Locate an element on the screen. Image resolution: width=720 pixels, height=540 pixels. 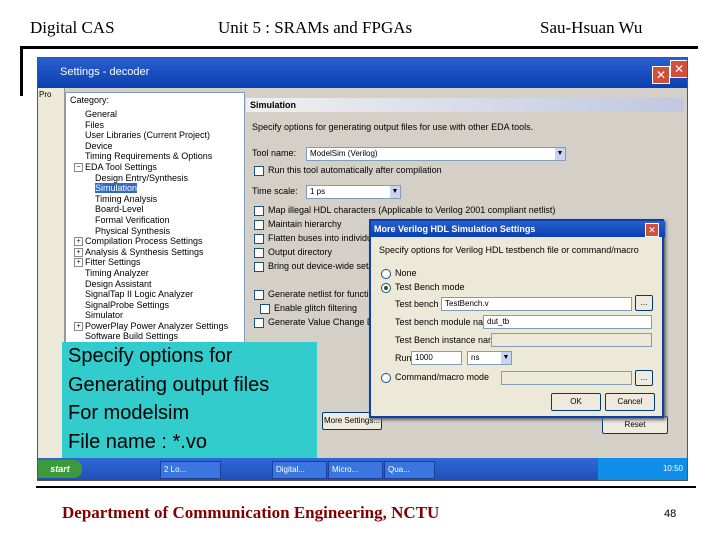
category-item: + PowerPlay Power Analyzer Settings is located at coordinates (149, 326).